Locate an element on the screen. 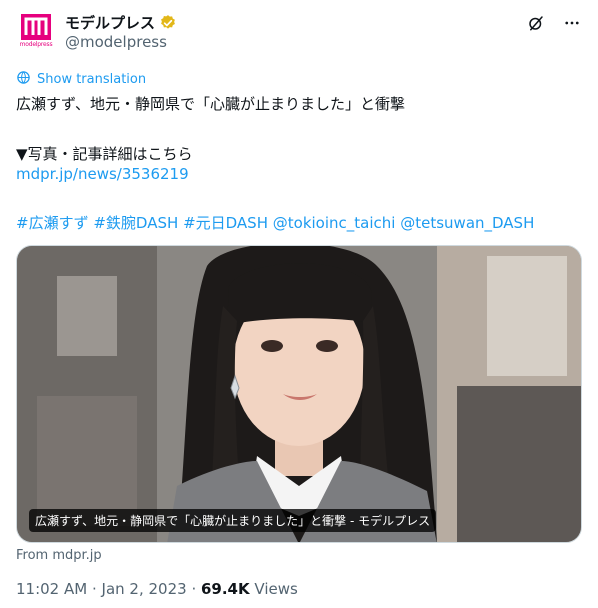 The height and width of the screenshot is (608, 598). tweet-link: mdpr.jp/news/3536219 is located at coordinates (102, 174).